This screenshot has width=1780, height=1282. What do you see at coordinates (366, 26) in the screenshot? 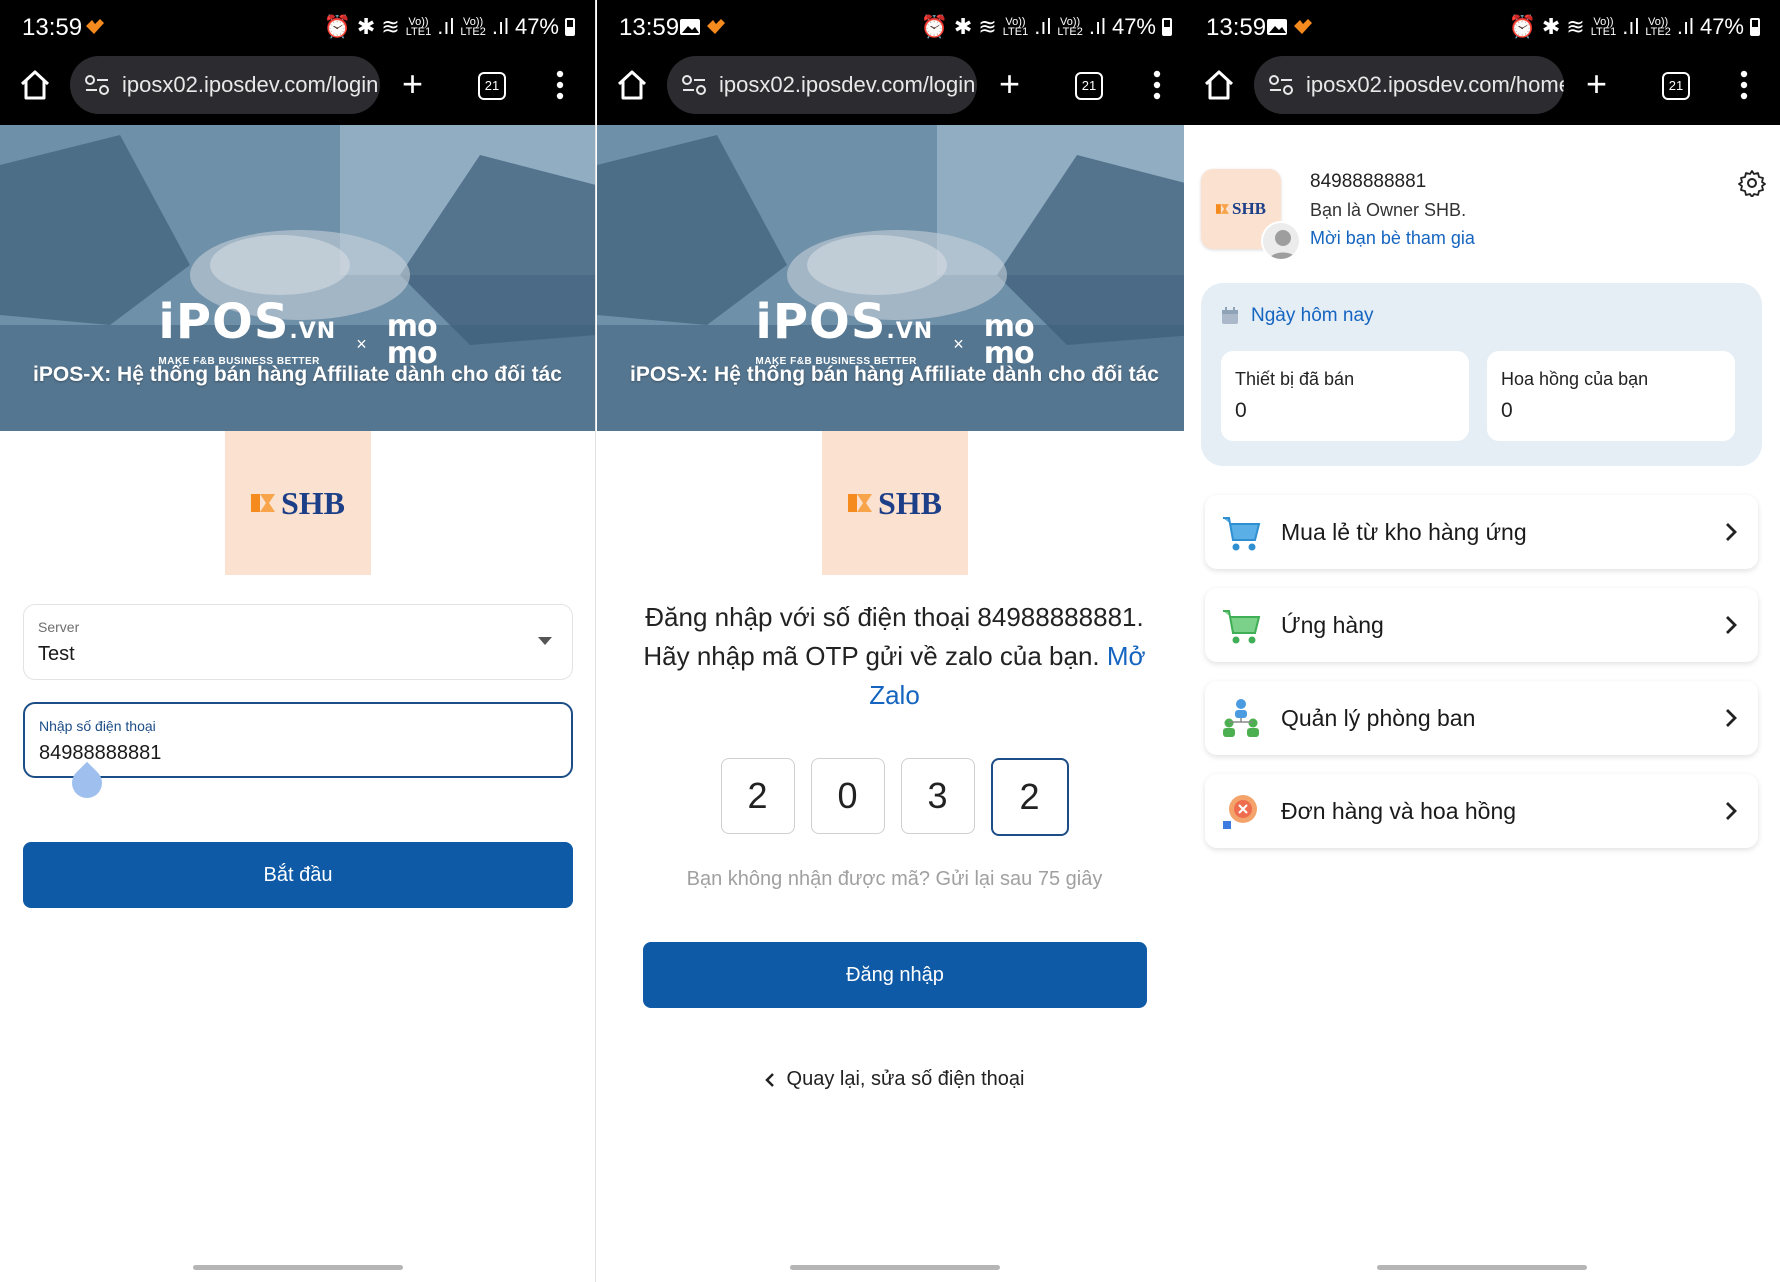
I see `bluetooth-icon: ✱` at bounding box center [366, 26].